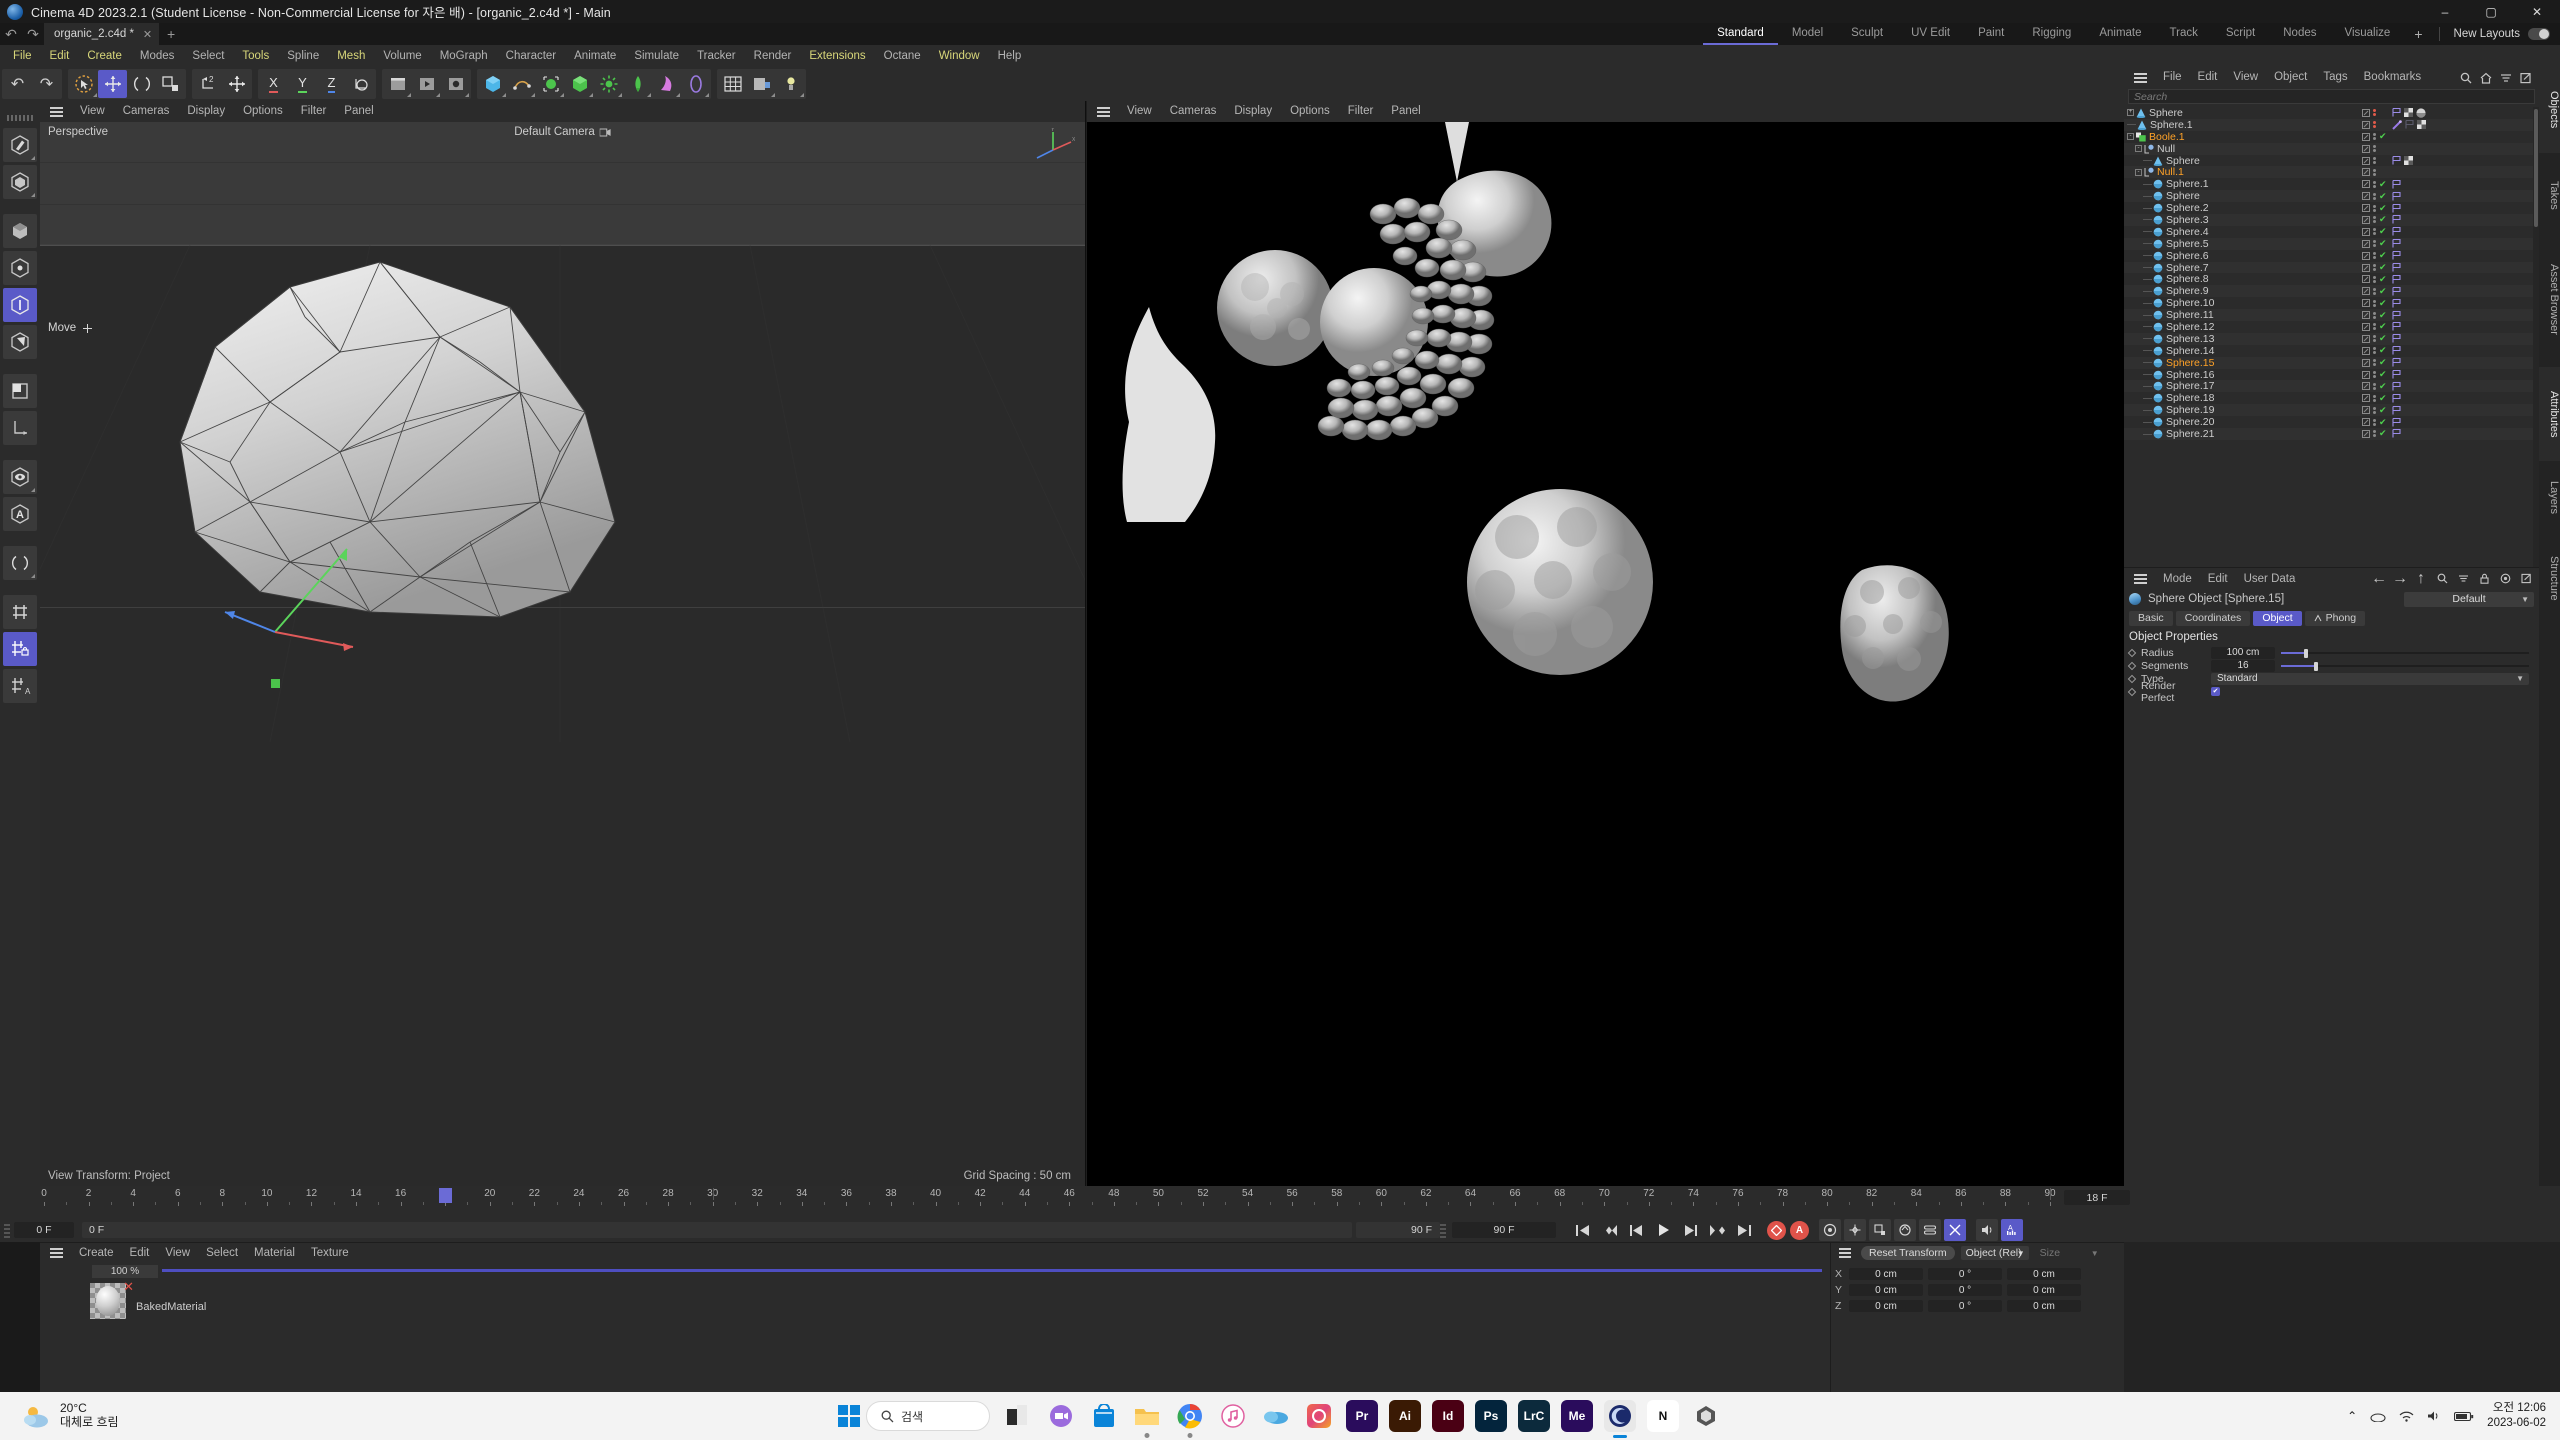 The width and height of the screenshot is (2560, 1440). What do you see at coordinates (1582, 1230) in the screenshot?
I see `go-to-start-icon` at bounding box center [1582, 1230].